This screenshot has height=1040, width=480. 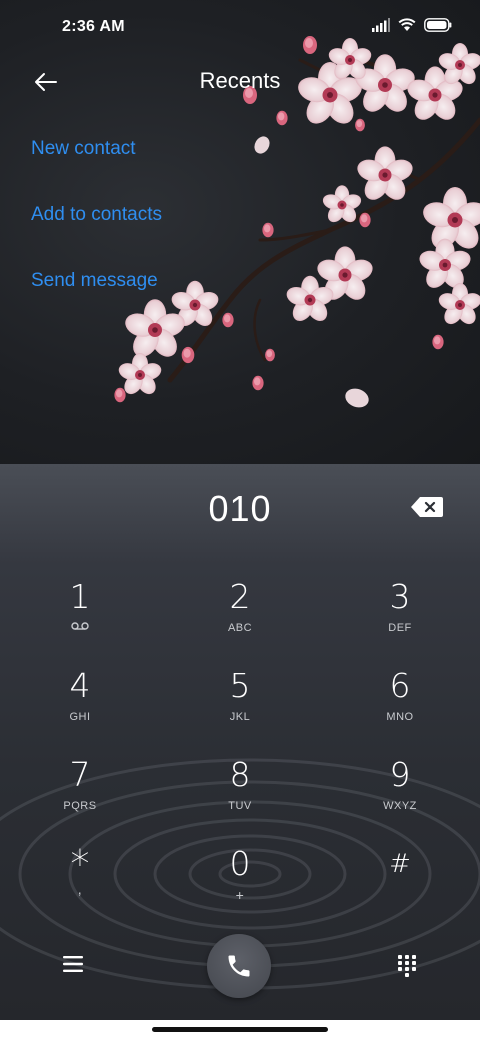 I want to click on key-letters: JKL, so click(x=240, y=717).